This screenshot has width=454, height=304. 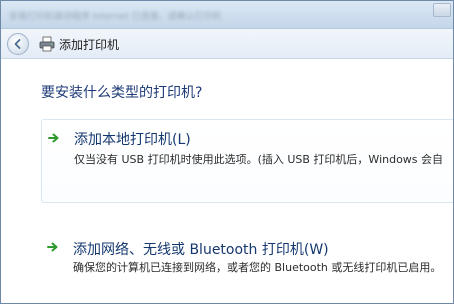 What do you see at coordinates (257, 267) in the screenshot?
I see `option-description: 确保您的计算机已连接到网络，或者您的 Bluetooth 或无线打印机已启用。` at bounding box center [257, 267].